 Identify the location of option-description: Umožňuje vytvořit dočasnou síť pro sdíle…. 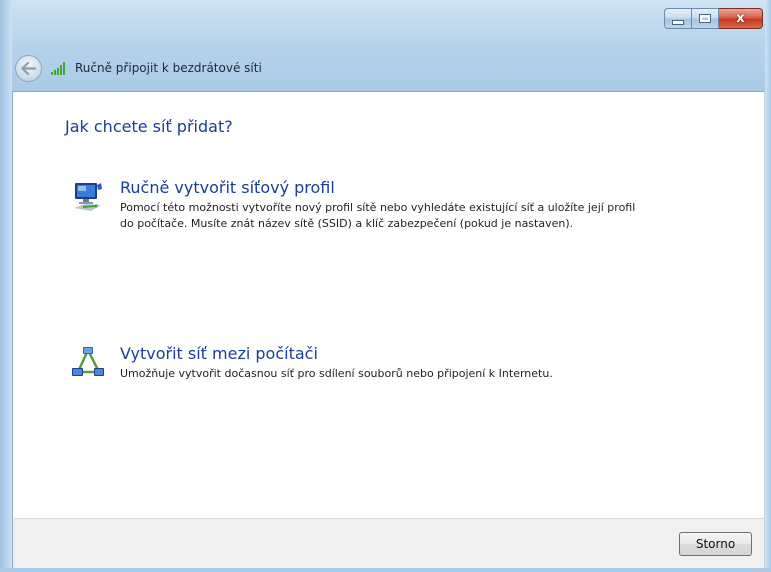
(336, 373).